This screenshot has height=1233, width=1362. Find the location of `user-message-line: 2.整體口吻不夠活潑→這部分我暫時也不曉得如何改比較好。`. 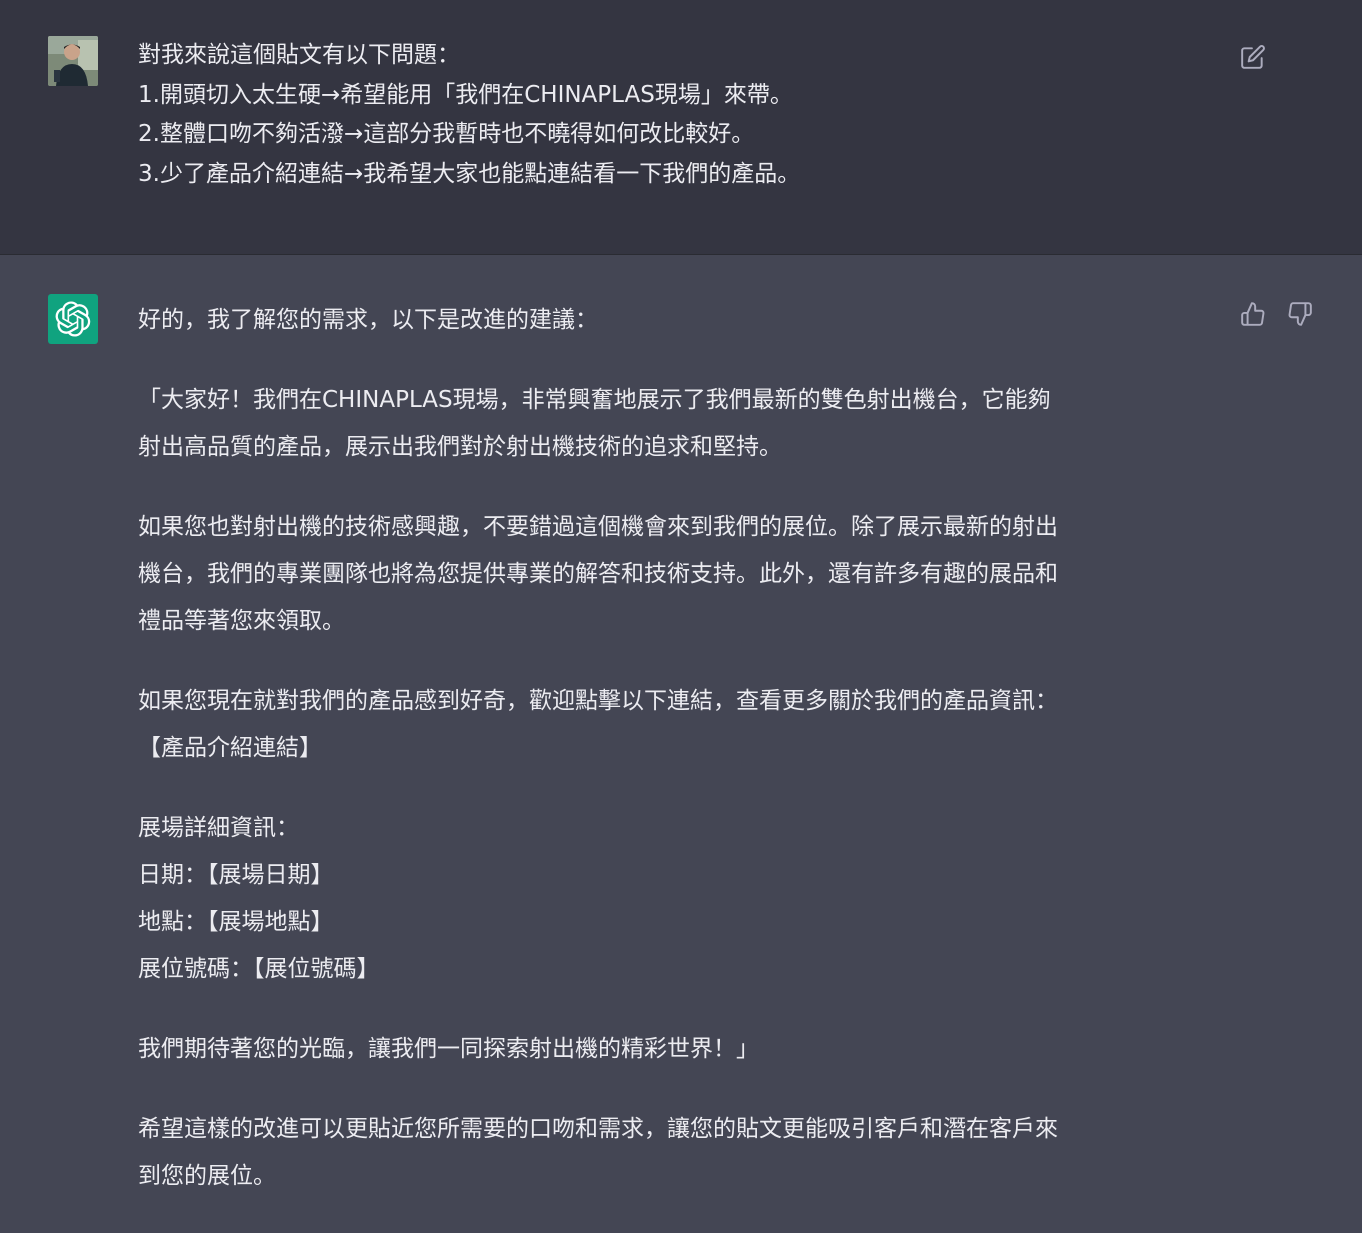

user-message-line: 2.整體口吻不夠活潑→這部分我暫時也不曉得如何改比較好。 is located at coordinates (446, 134).